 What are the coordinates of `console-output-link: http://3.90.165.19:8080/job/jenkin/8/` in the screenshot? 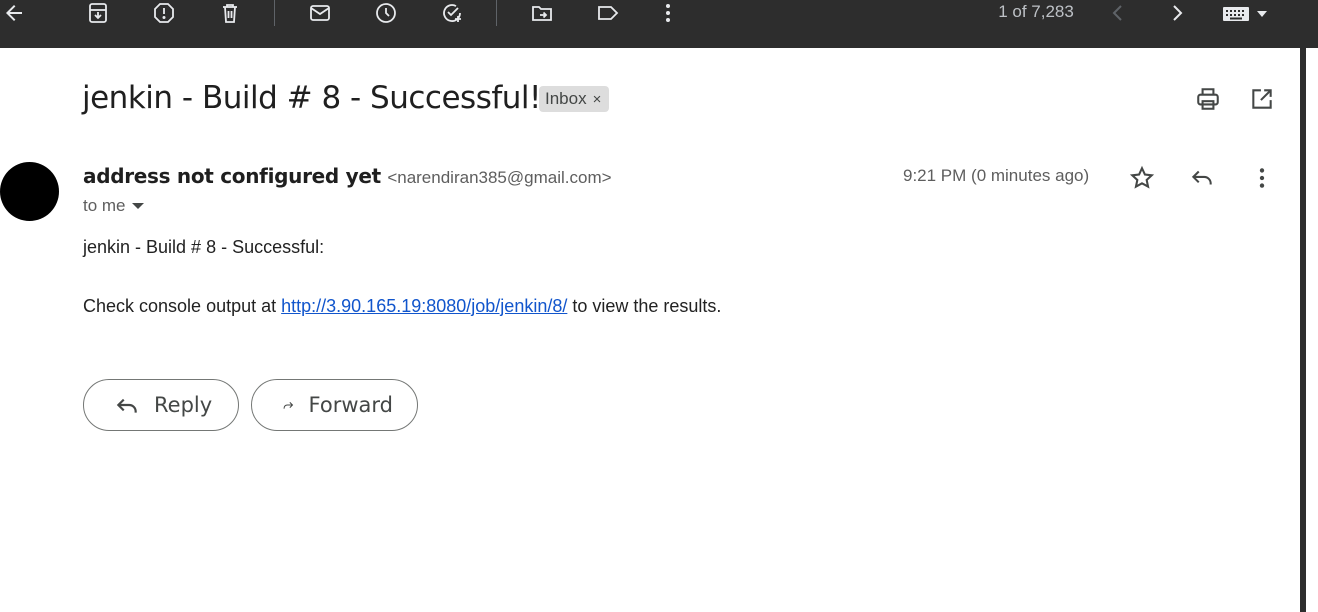 It's located at (424, 306).